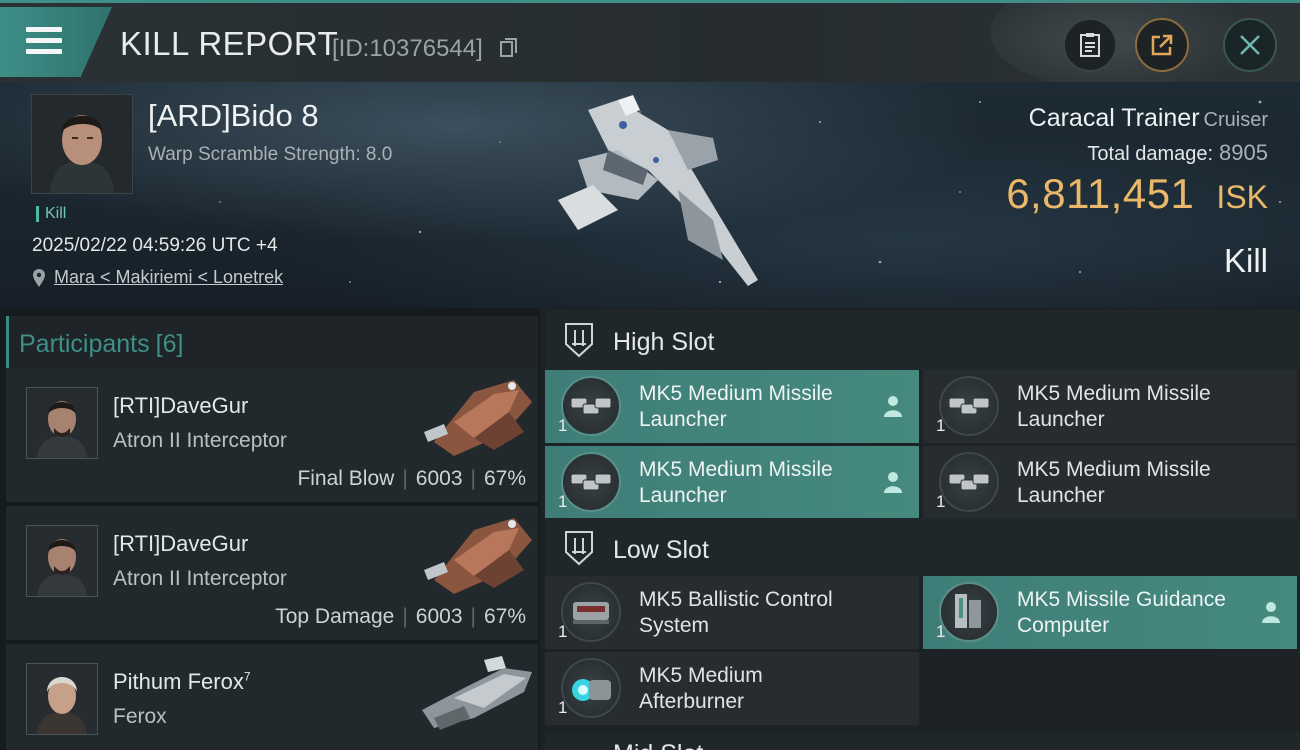 The image size is (1300, 750). What do you see at coordinates (82, 144) in the screenshot?
I see `victim-portrait` at bounding box center [82, 144].